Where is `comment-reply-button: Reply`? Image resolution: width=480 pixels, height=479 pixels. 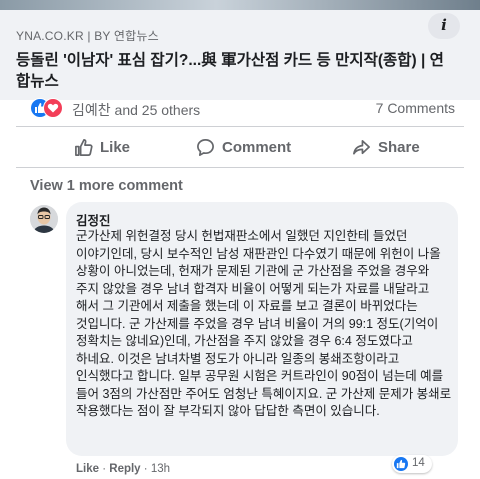 comment-reply-button: Reply is located at coordinates (124, 469).